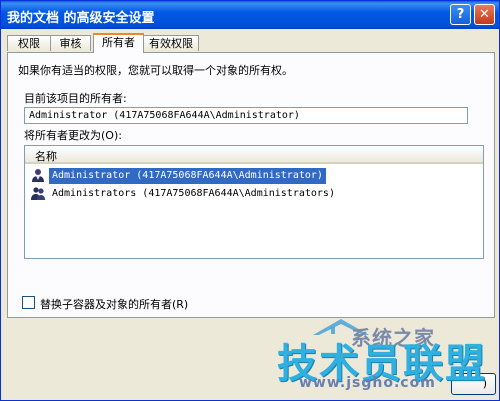 This screenshot has width=500, height=401. What do you see at coordinates (460, 14) in the screenshot?
I see `help-button: ?` at bounding box center [460, 14].